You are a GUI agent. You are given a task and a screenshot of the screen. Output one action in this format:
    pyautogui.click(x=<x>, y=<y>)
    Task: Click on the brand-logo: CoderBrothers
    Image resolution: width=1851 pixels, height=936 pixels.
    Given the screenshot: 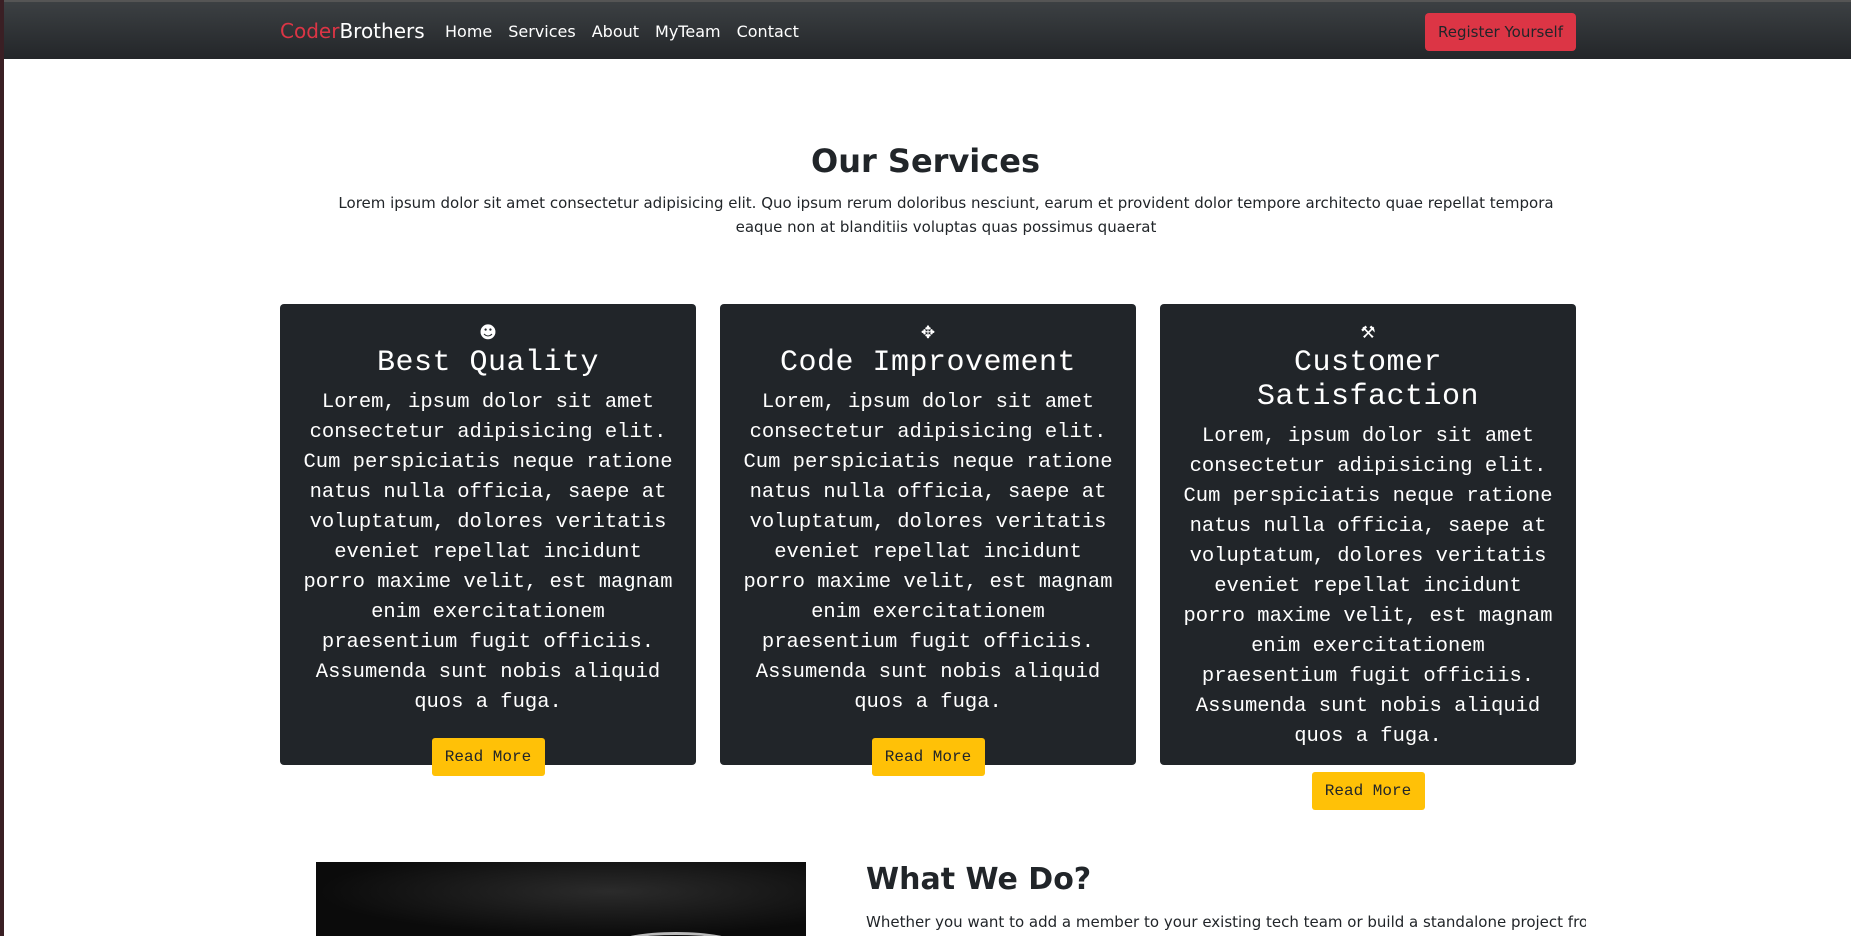 What is the action you would take?
    pyautogui.click(x=352, y=31)
    